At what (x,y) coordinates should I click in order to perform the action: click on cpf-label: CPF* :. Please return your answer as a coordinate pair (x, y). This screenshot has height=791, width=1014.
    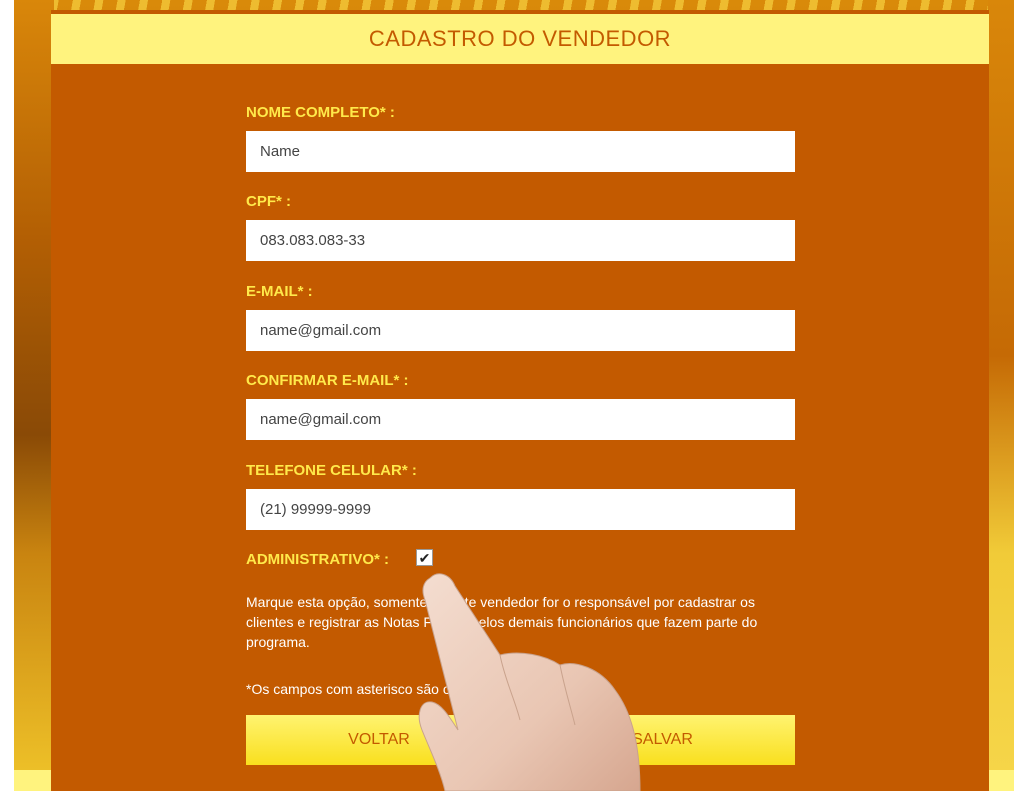
    Looking at the image, I should click on (268, 201).